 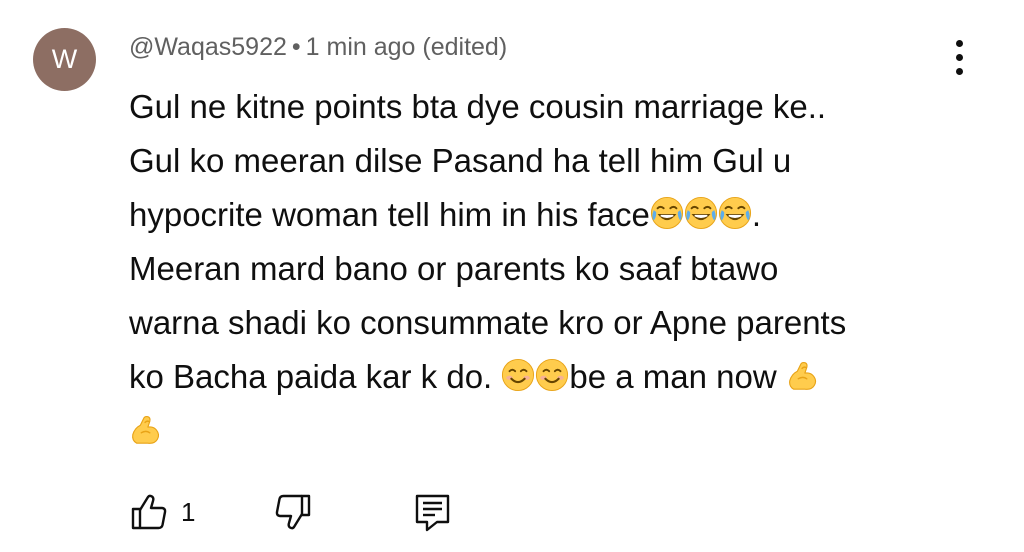 I want to click on comment-timestamp: 1 min ago (edited), so click(x=407, y=47).